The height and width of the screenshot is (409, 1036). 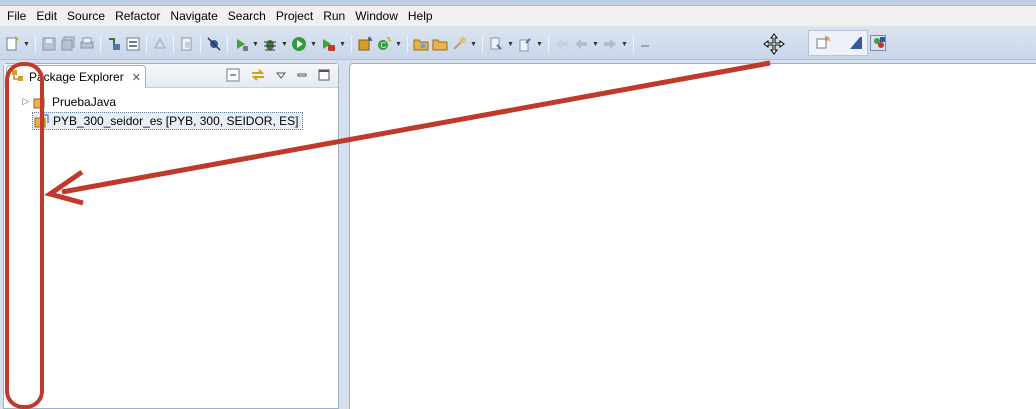 I want to click on external-tools-dropdown-icon: ▼, so click(x=342, y=44).